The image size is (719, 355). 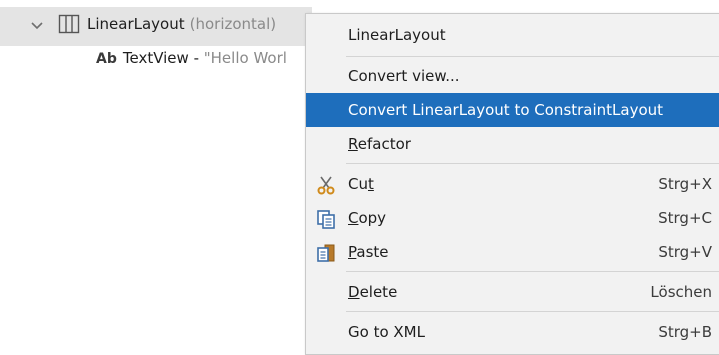 I want to click on menu-item-shortcut: Strg+X, so click(x=685, y=184).